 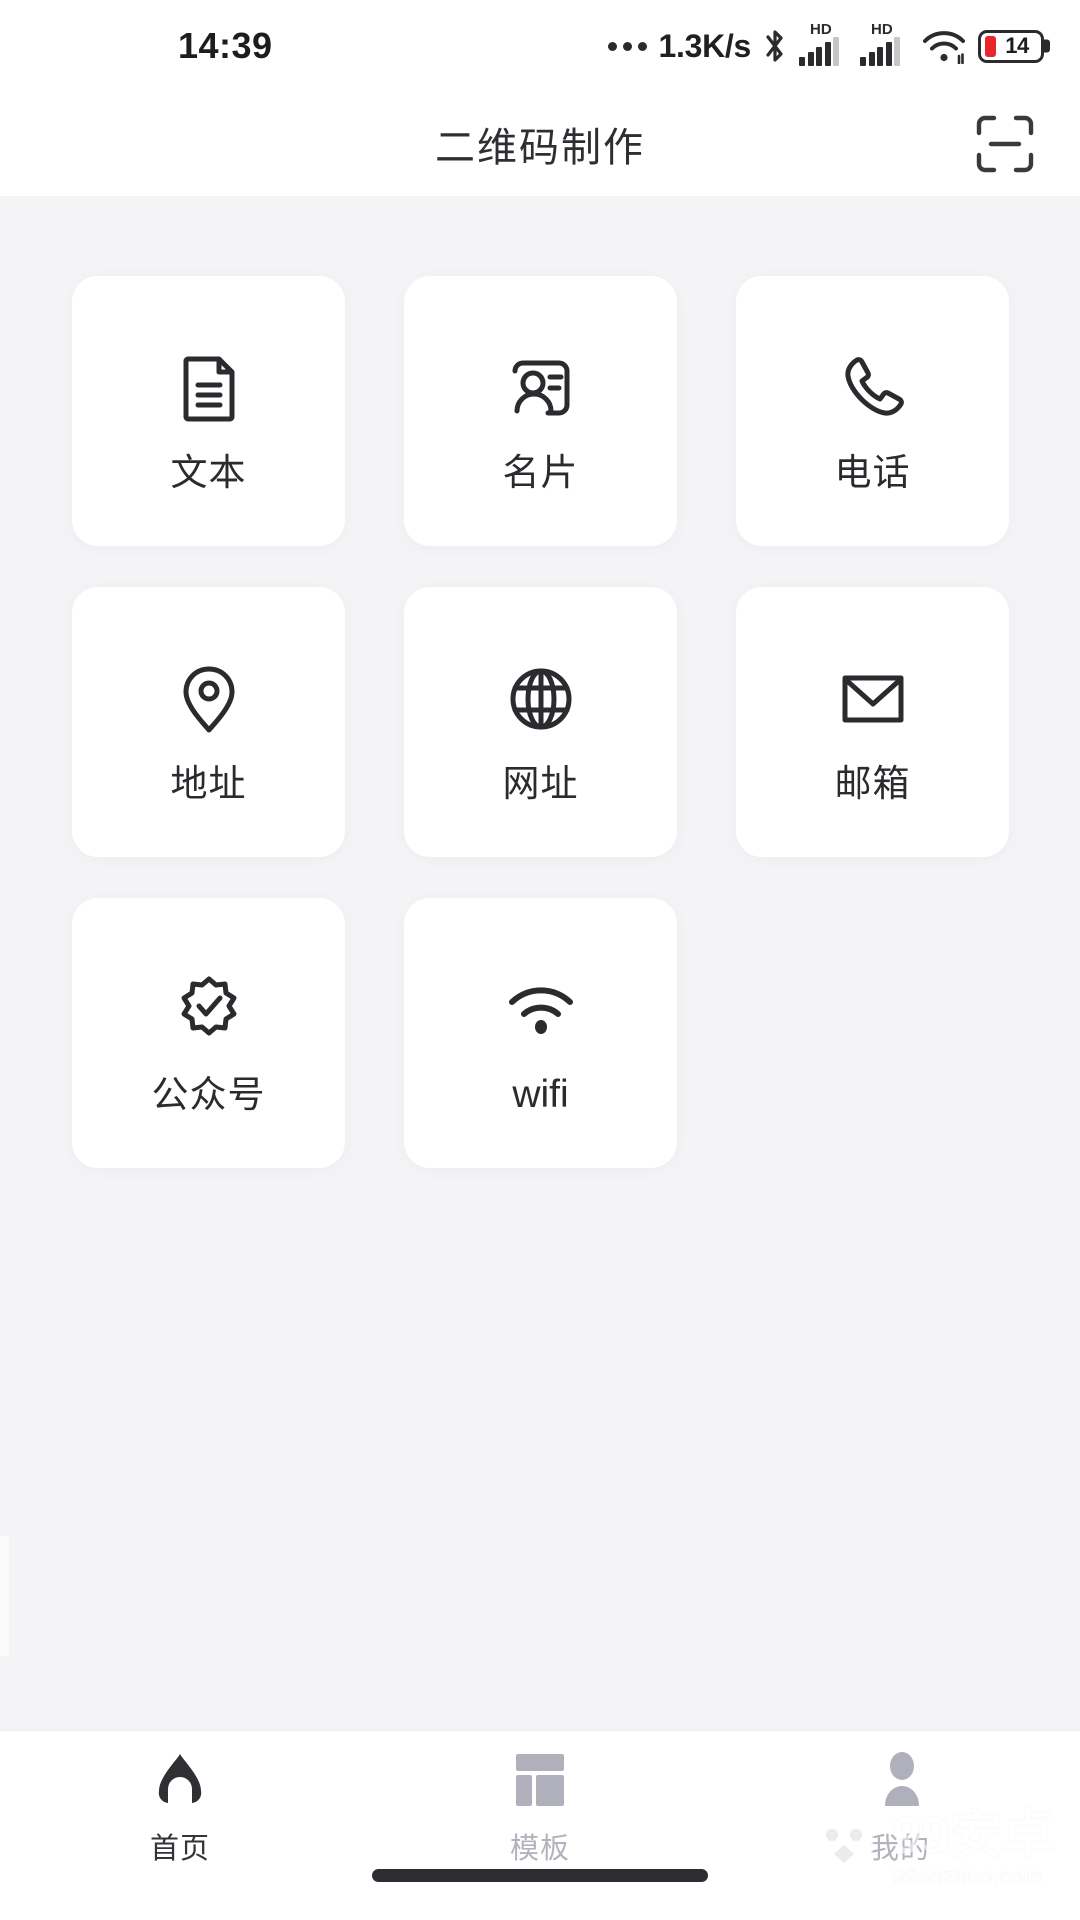 I want to click on status-bar-icons: 1.3K/s HD HD 14, so click(x=825, y=44).